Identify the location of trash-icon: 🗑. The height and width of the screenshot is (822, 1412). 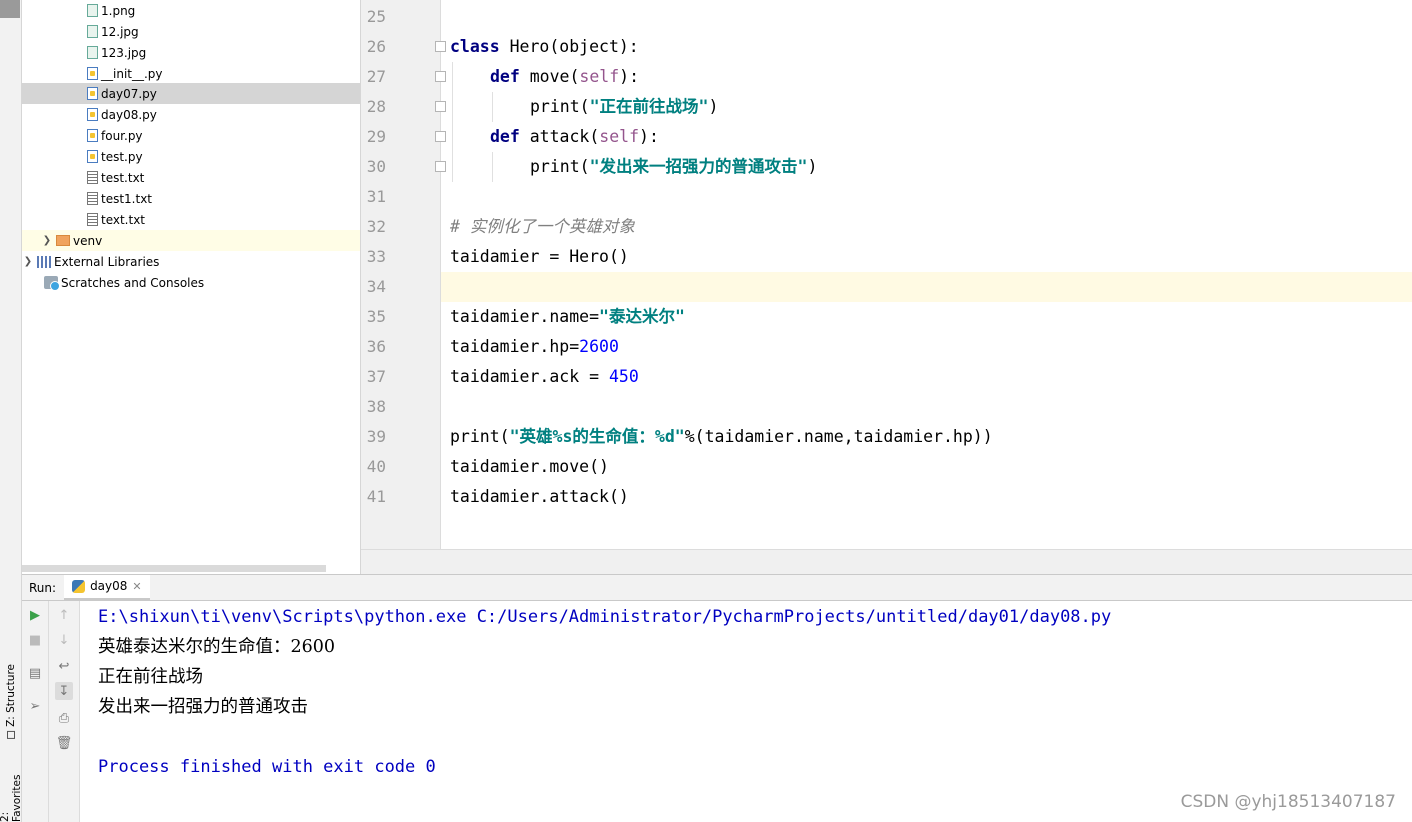
(64, 743).